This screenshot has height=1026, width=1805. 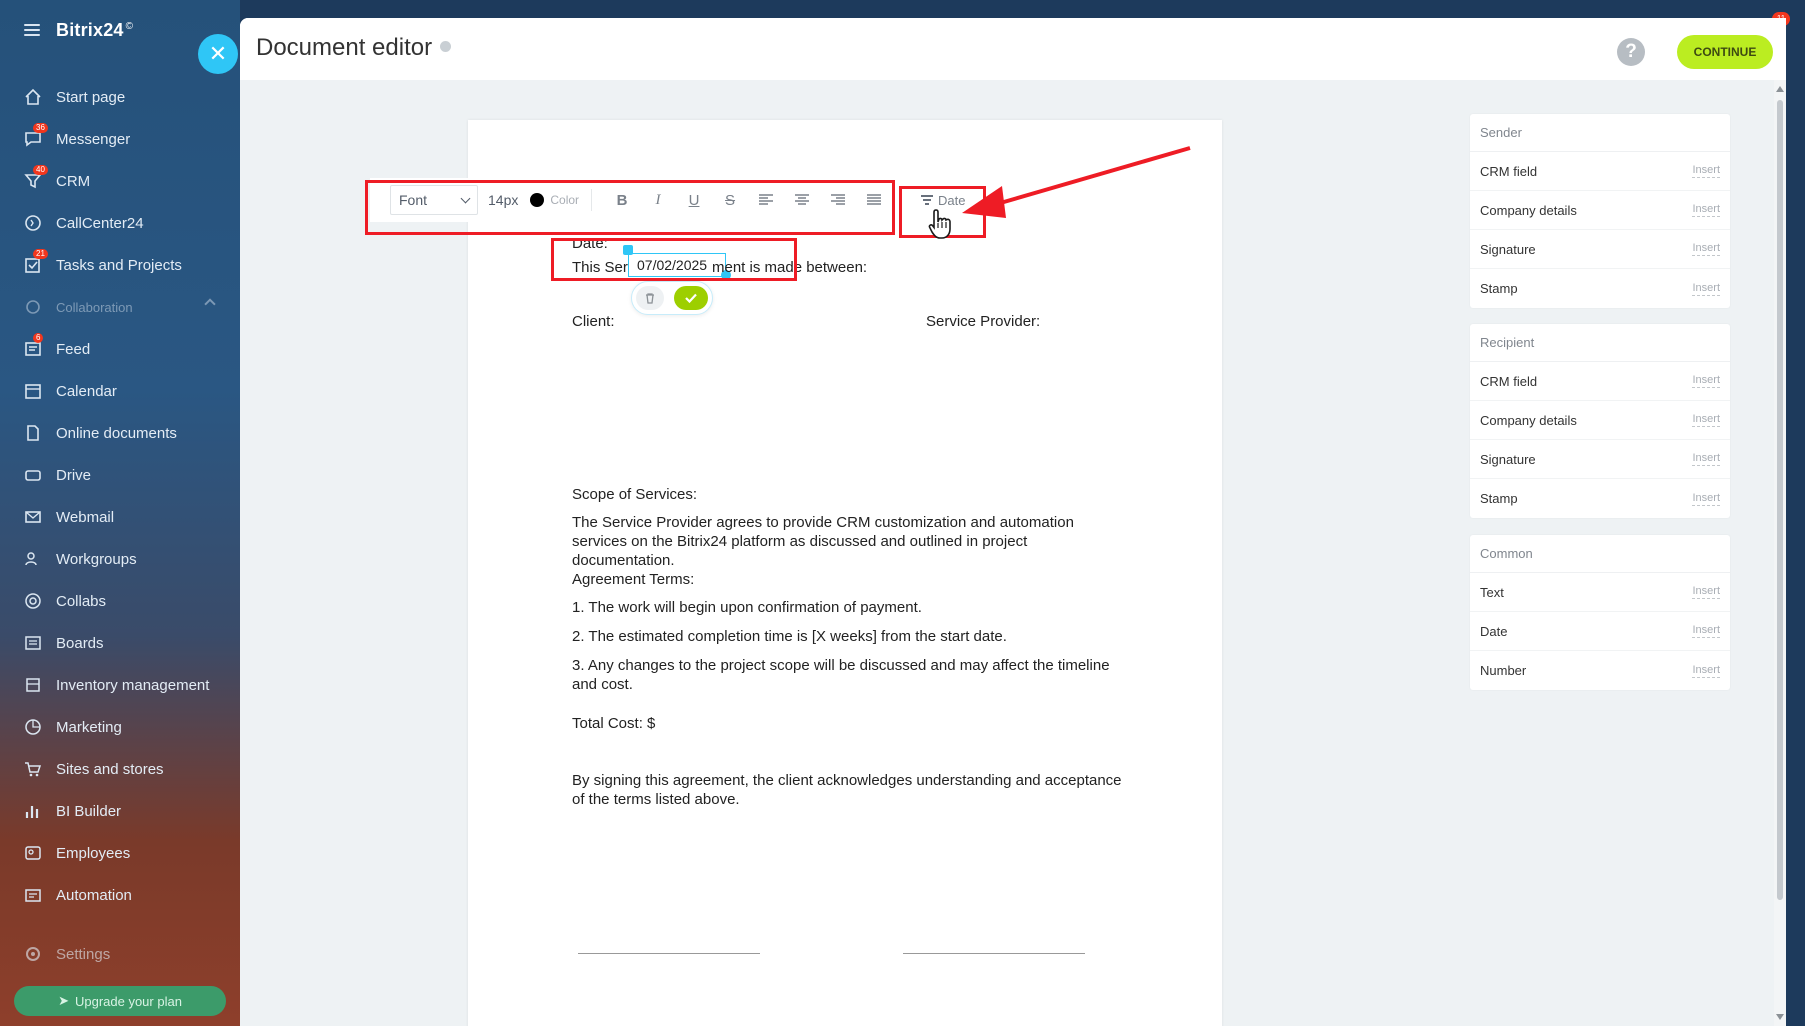 I want to click on brand-logo: Bitrix24 ©, so click(x=94, y=30).